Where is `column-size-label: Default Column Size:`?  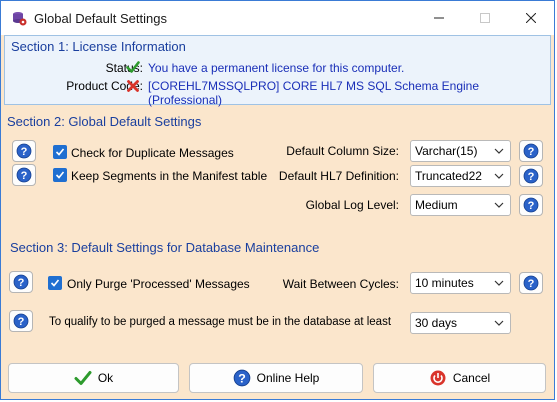 column-size-label: Default Column Size: is located at coordinates (342, 151).